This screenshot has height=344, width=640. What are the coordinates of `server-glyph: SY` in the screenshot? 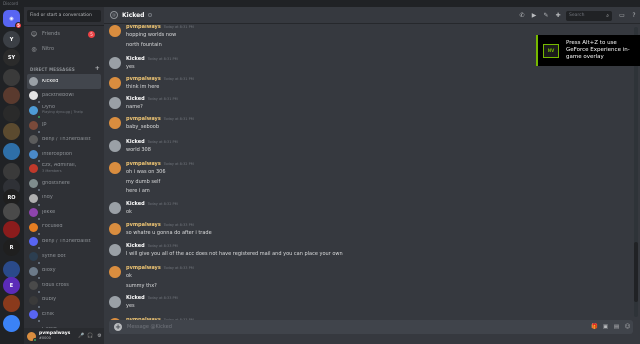 It's located at (11, 57).